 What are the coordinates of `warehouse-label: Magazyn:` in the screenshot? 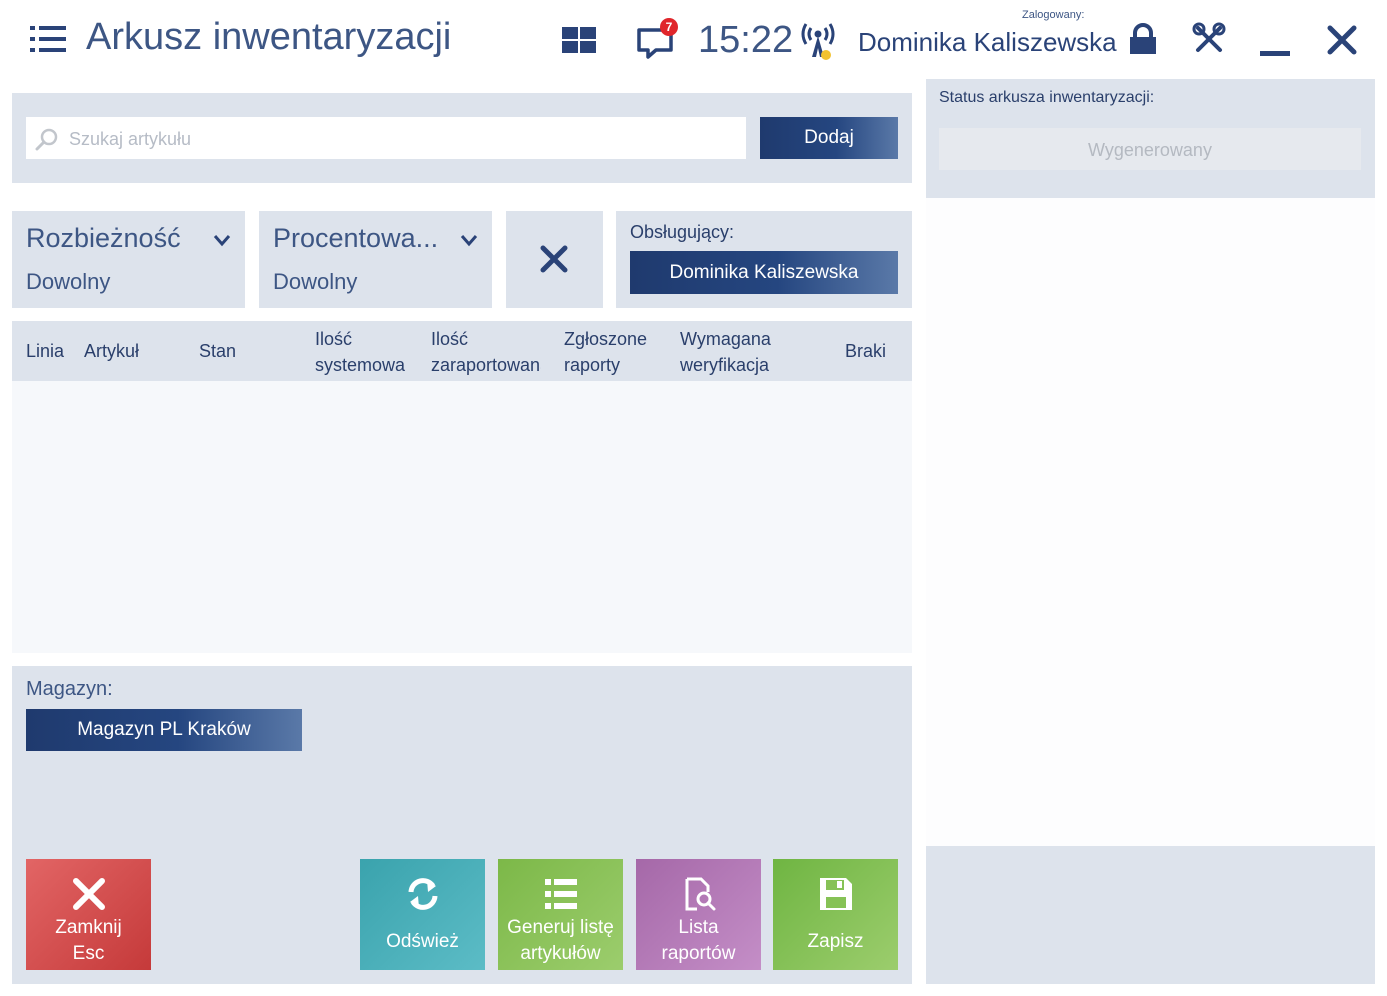 It's located at (69, 689).